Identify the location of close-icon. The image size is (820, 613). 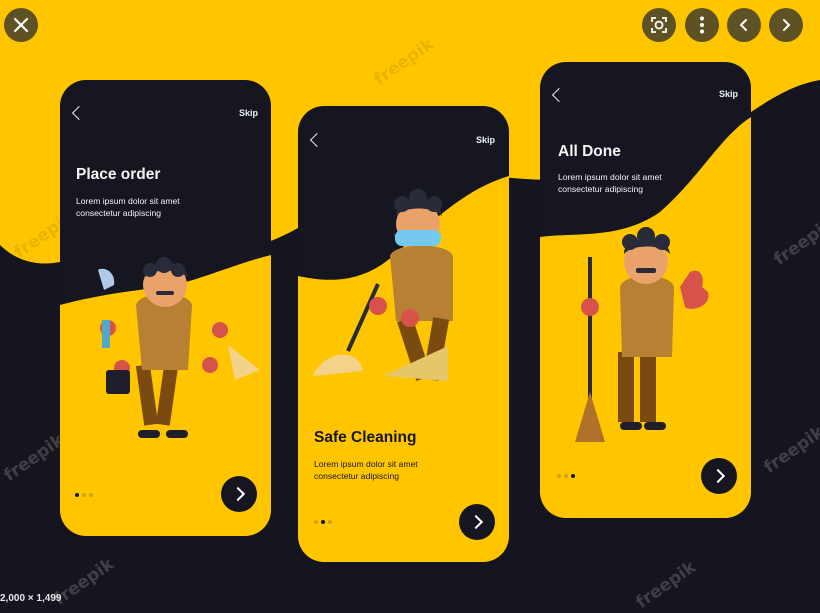
(21, 25).